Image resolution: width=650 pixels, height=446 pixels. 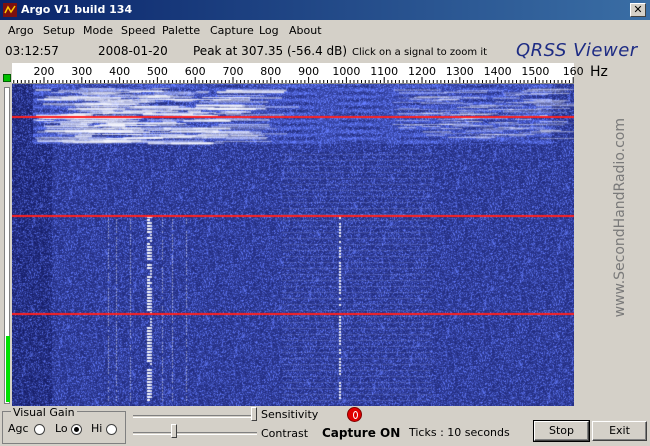 What do you see at coordinates (290, 414) in the screenshot?
I see `sensitivity-label: Sensitivity` at bounding box center [290, 414].